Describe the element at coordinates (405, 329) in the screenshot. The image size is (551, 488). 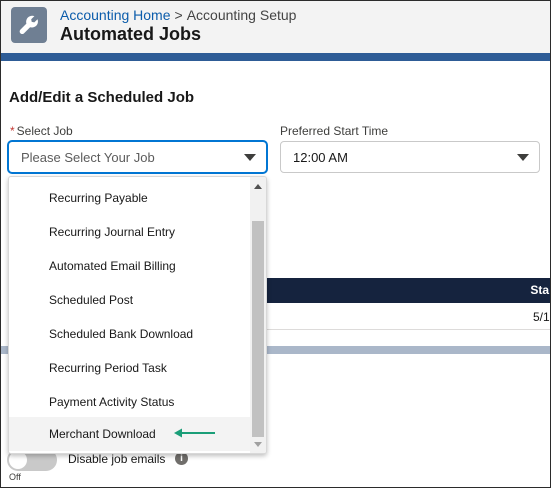
I see `table-row-divider` at that location.